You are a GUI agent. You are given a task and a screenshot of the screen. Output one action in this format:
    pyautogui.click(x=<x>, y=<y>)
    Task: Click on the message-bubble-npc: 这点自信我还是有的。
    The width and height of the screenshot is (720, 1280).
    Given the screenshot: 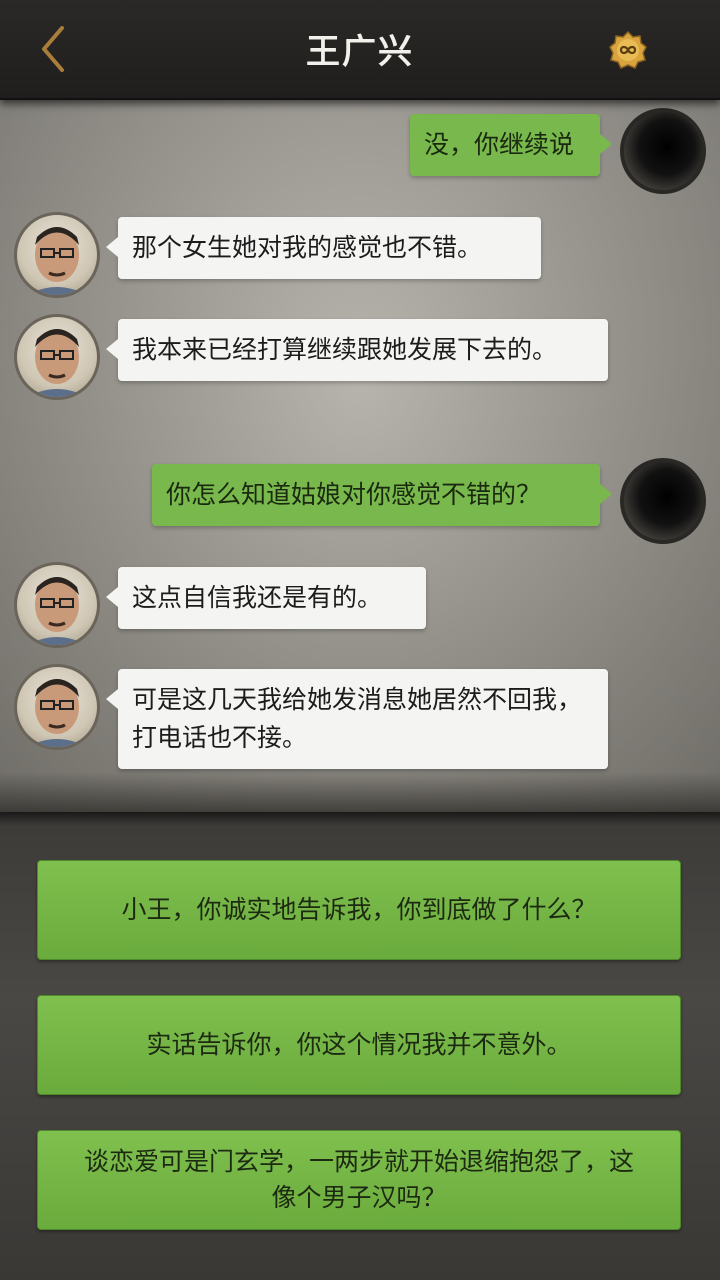 What is the action you would take?
    pyautogui.click(x=266, y=598)
    